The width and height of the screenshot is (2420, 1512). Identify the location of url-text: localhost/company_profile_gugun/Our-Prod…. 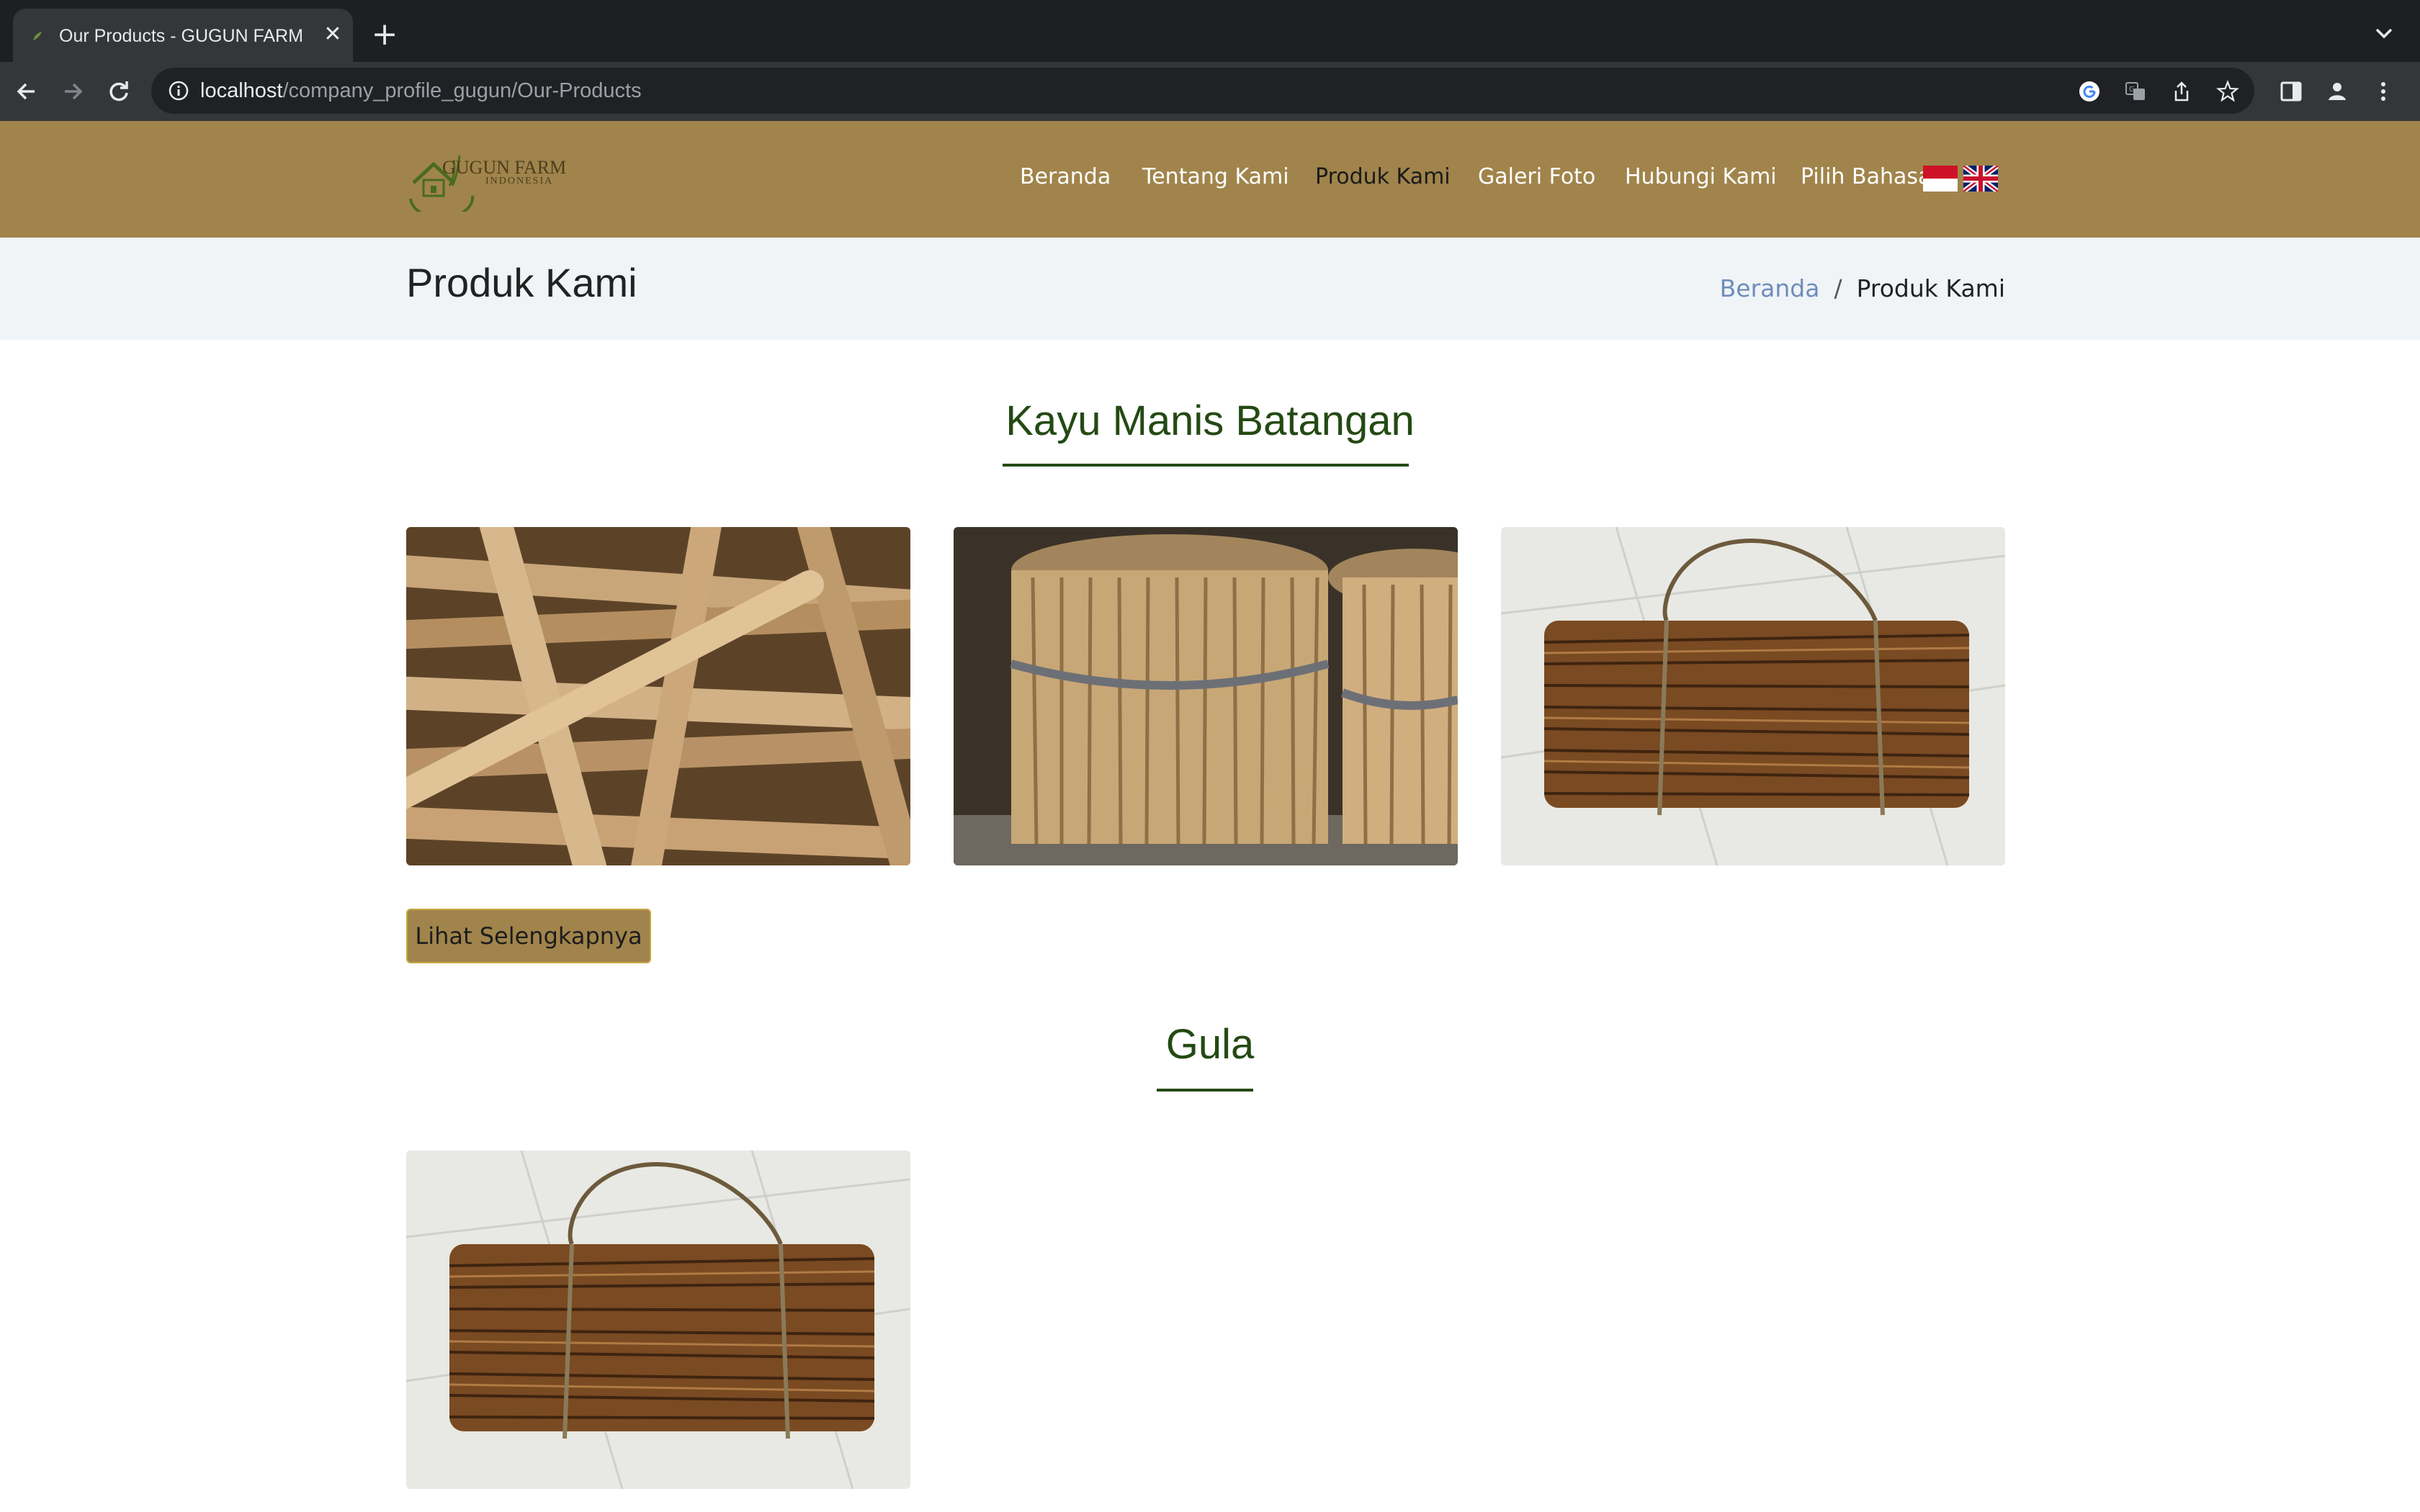
(421, 90).